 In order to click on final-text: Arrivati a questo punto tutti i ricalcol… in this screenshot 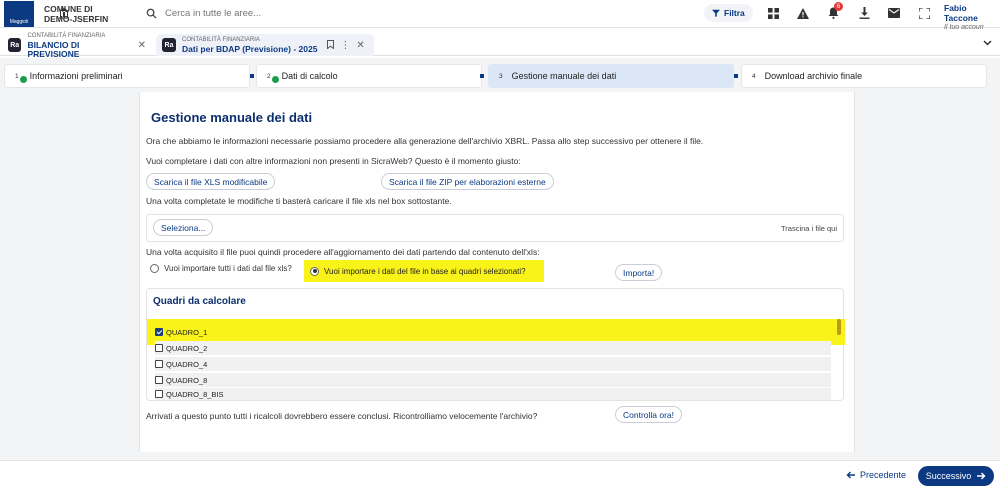, I will do `click(342, 416)`.